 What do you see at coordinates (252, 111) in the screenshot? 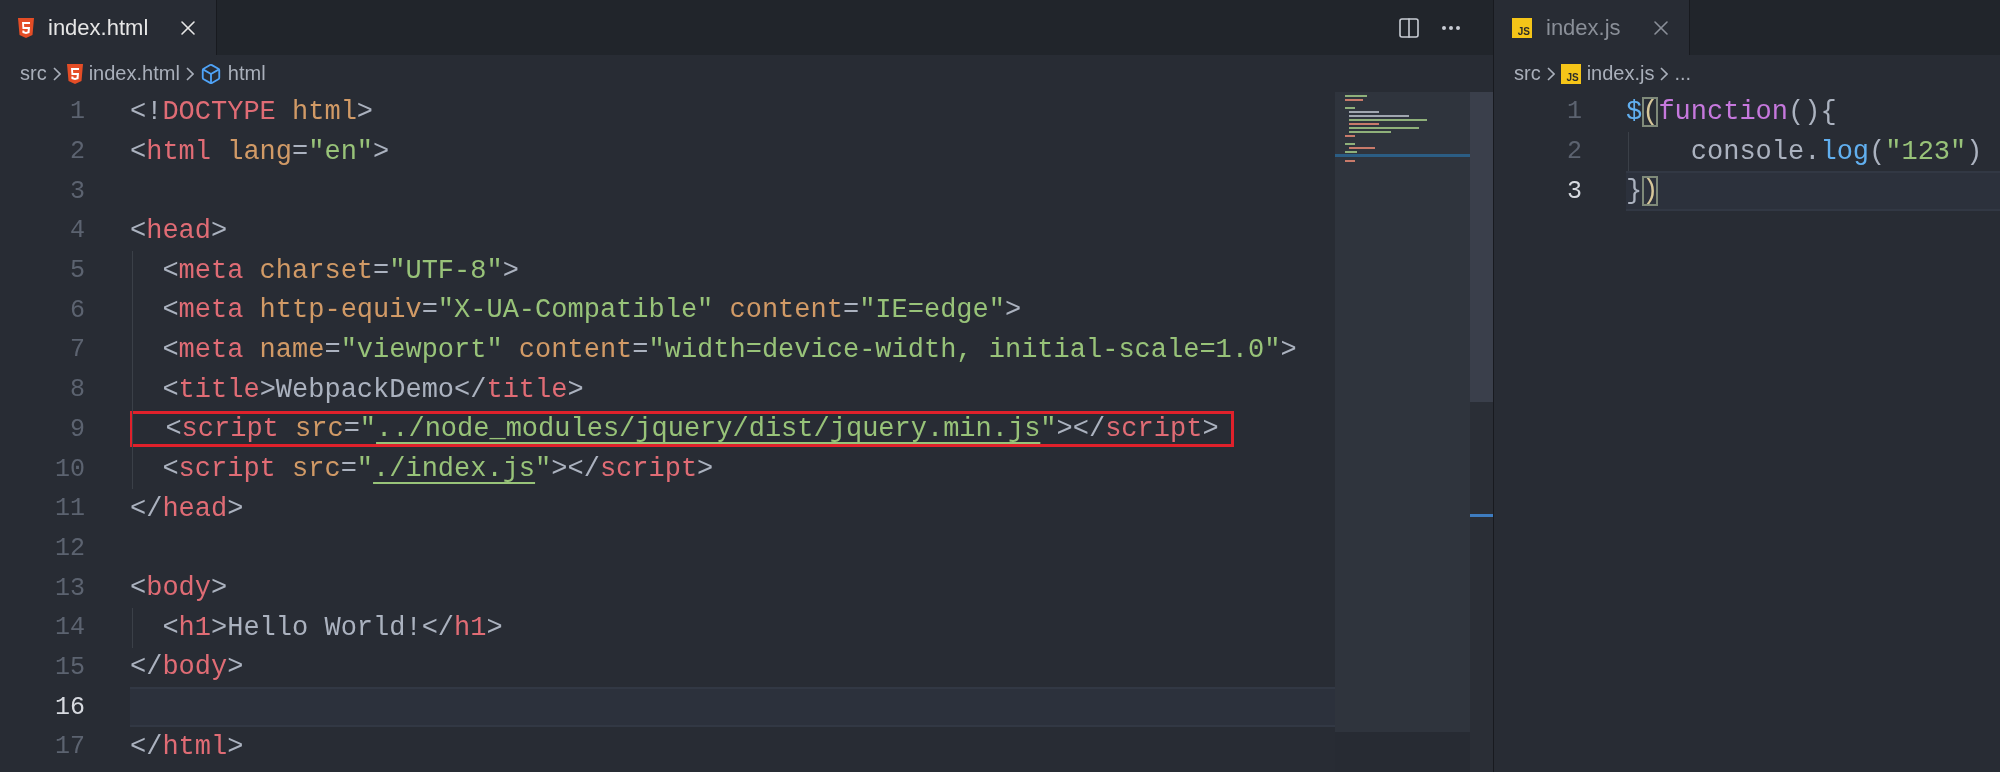
I see `code-line: <!DOCTYPE html>` at bounding box center [252, 111].